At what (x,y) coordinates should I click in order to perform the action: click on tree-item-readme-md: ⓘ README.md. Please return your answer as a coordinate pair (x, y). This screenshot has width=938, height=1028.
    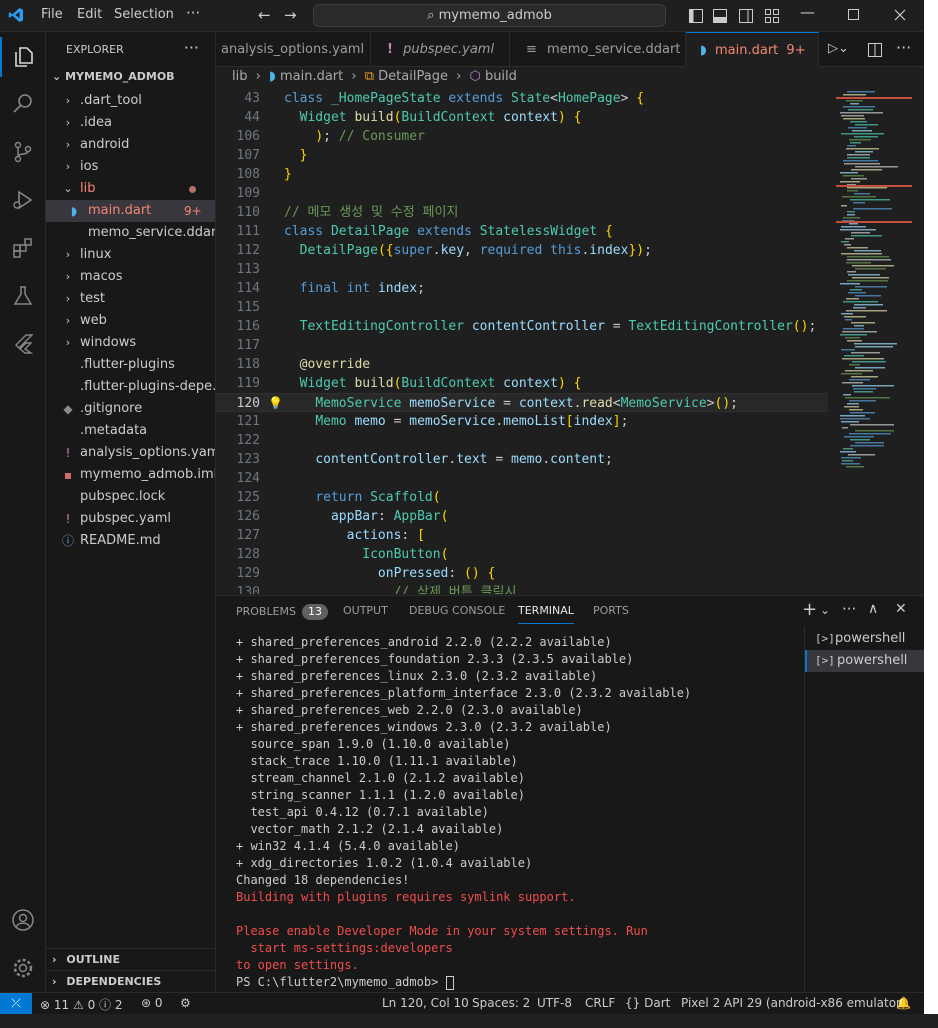
    Looking at the image, I should click on (130, 541).